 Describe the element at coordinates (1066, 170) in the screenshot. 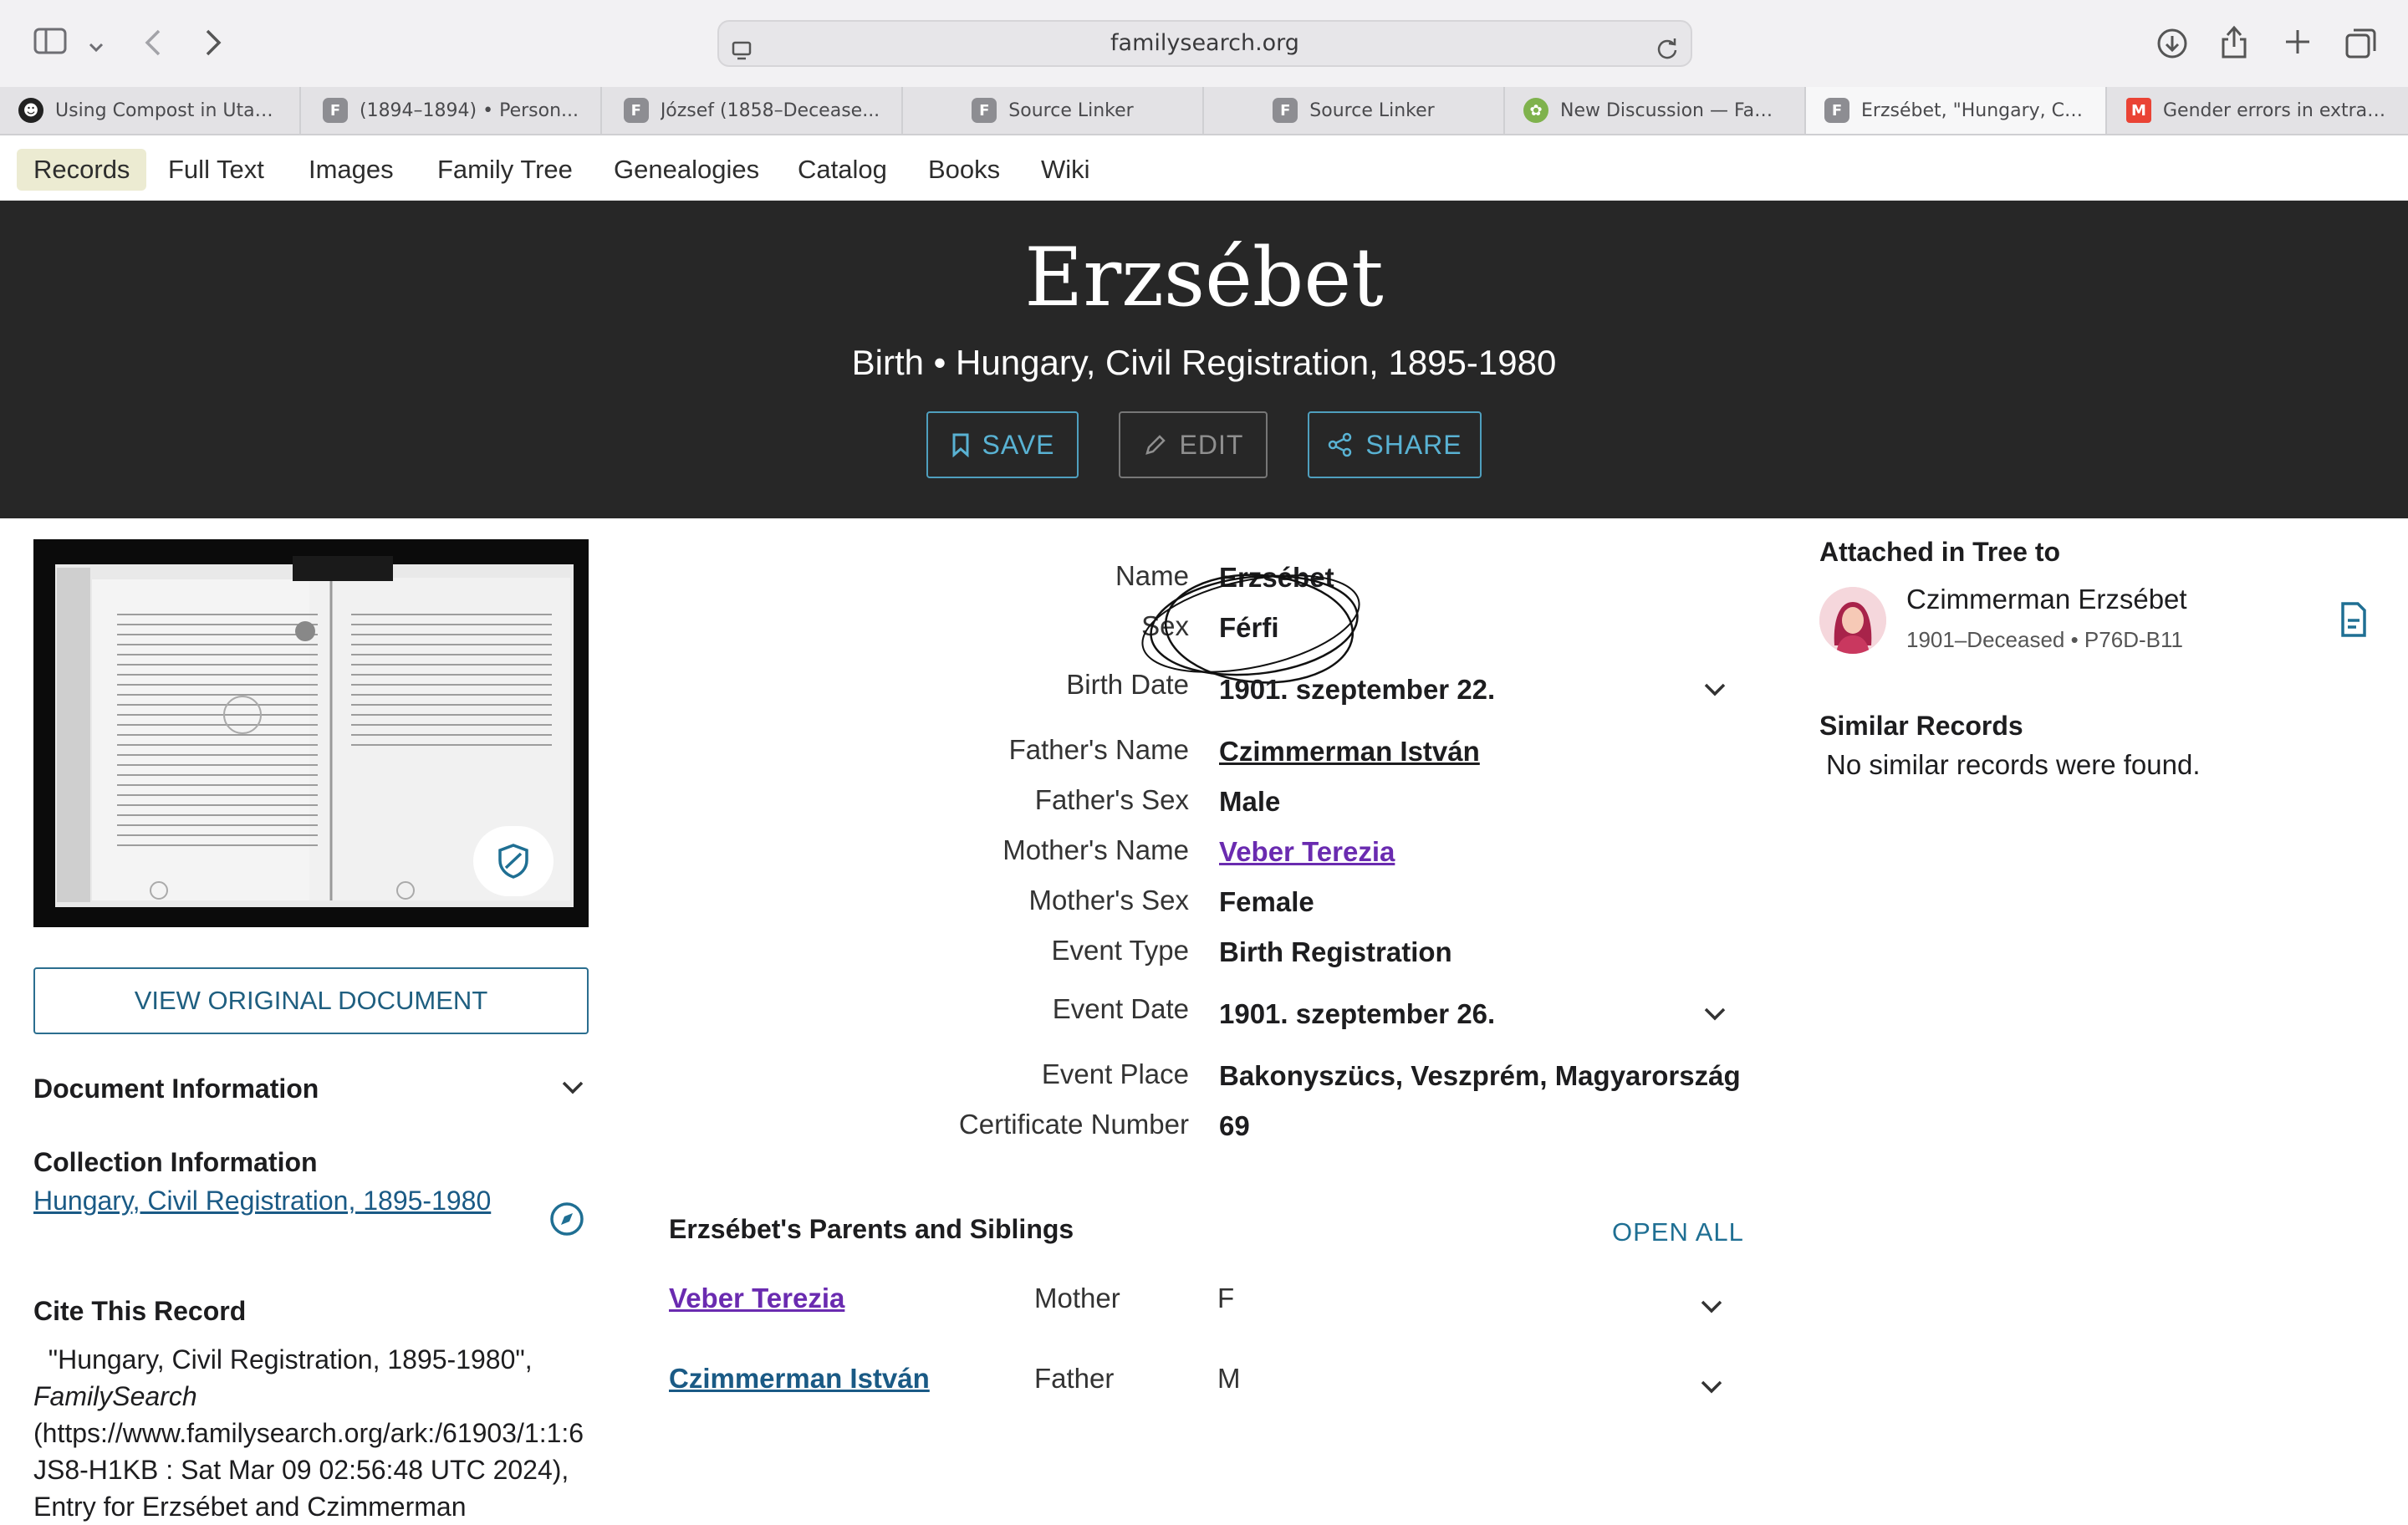

I see `nav-wiki: Wiki` at that location.